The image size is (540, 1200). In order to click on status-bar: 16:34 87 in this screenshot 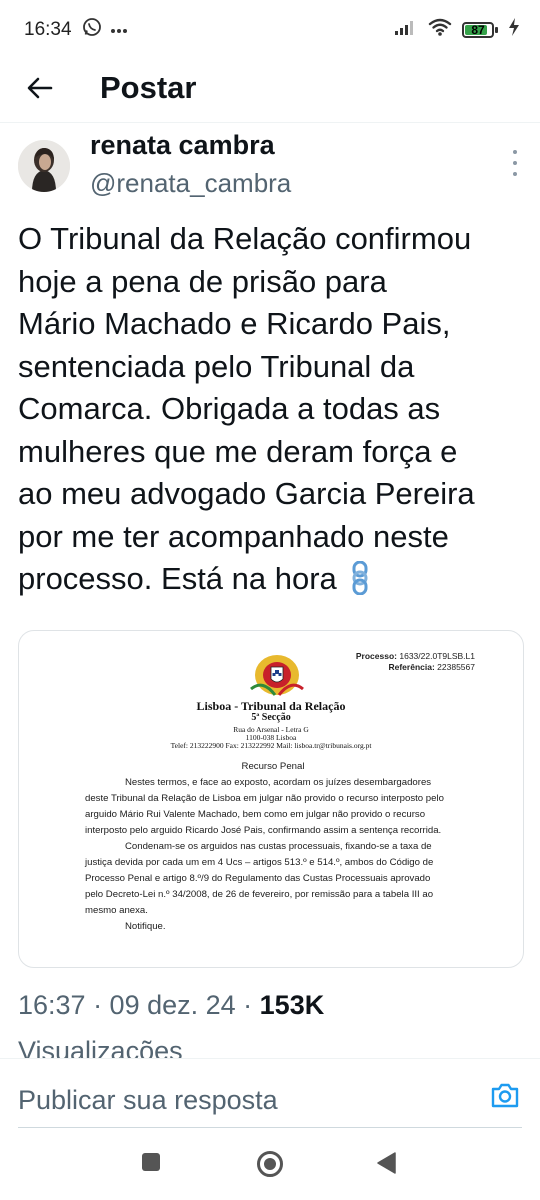, I will do `click(270, 31)`.